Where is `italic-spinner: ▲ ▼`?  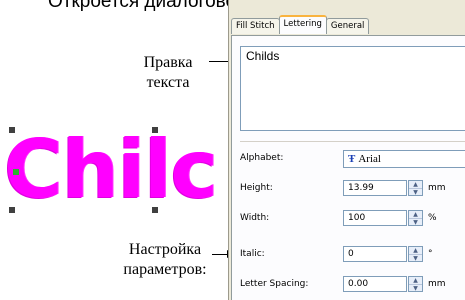
italic-spinner: ▲ ▼ is located at coordinates (415, 254).